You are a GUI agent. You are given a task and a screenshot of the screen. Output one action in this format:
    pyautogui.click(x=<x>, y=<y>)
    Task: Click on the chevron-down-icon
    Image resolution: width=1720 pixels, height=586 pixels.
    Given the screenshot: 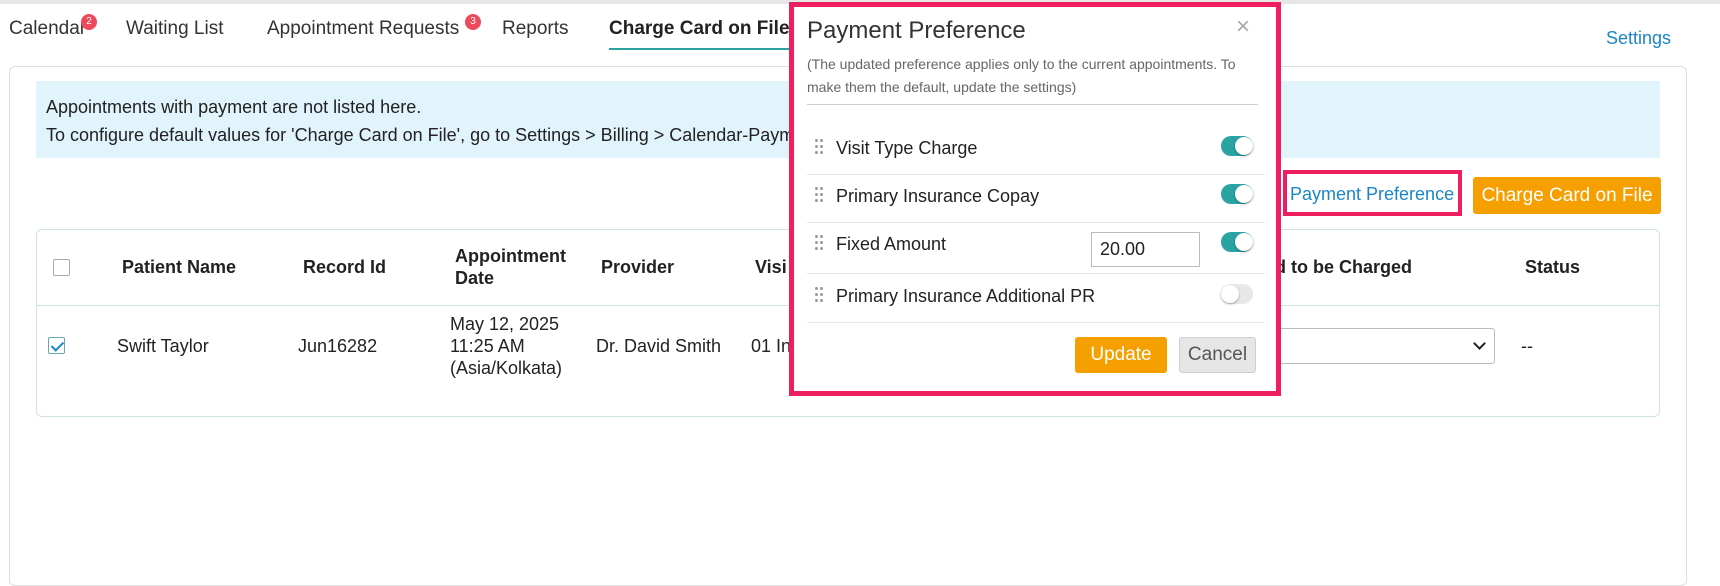 What is the action you would take?
    pyautogui.click(x=1479, y=343)
    